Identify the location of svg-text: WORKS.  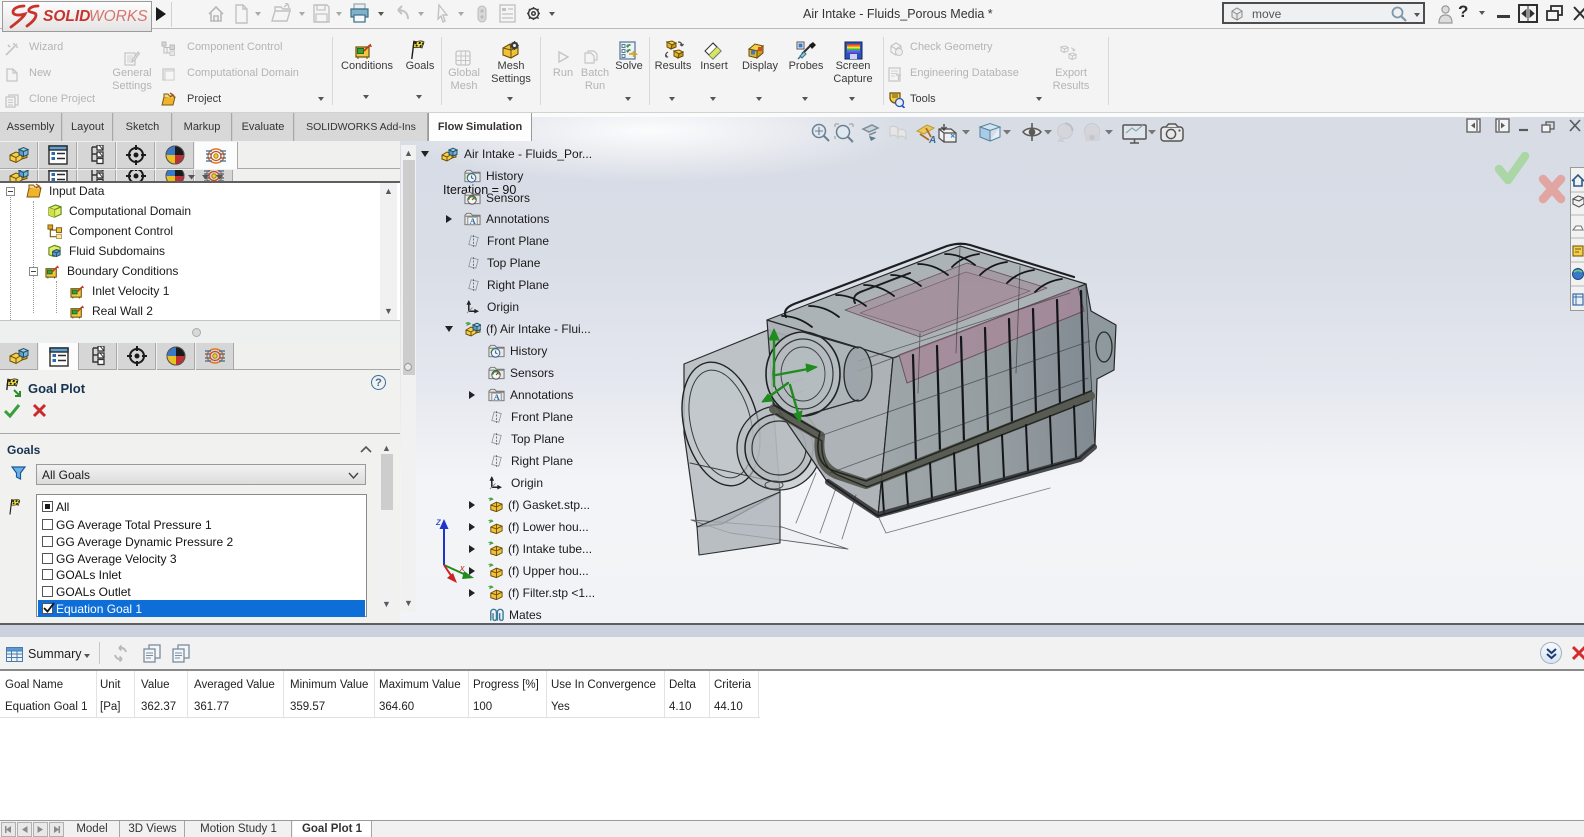
(118, 16).